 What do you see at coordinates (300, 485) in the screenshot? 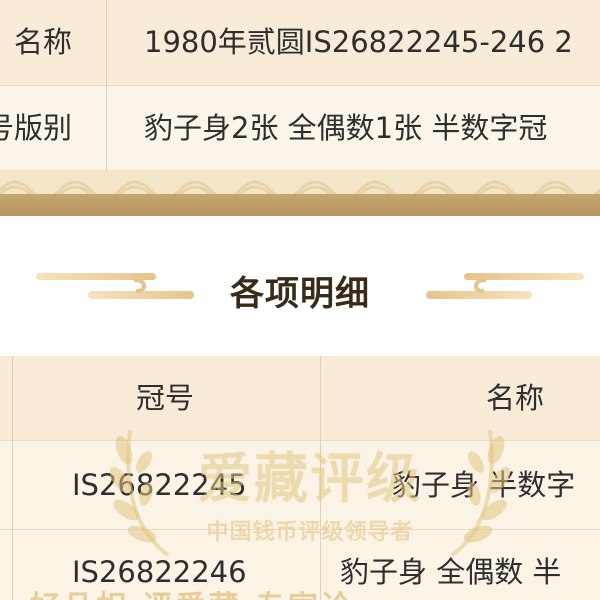
I see `table-row: IS26822245 豹子身 半数字` at bounding box center [300, 485].